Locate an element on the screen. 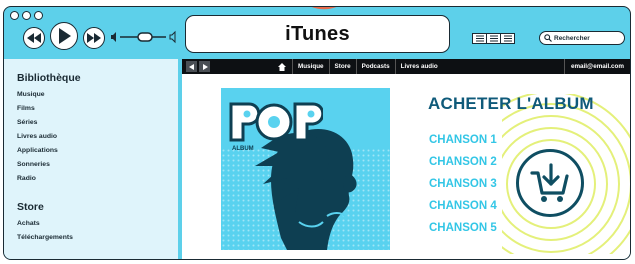 The width and height of the screenshot is (635, 264). back-icon is located at coordinates (191, 66).